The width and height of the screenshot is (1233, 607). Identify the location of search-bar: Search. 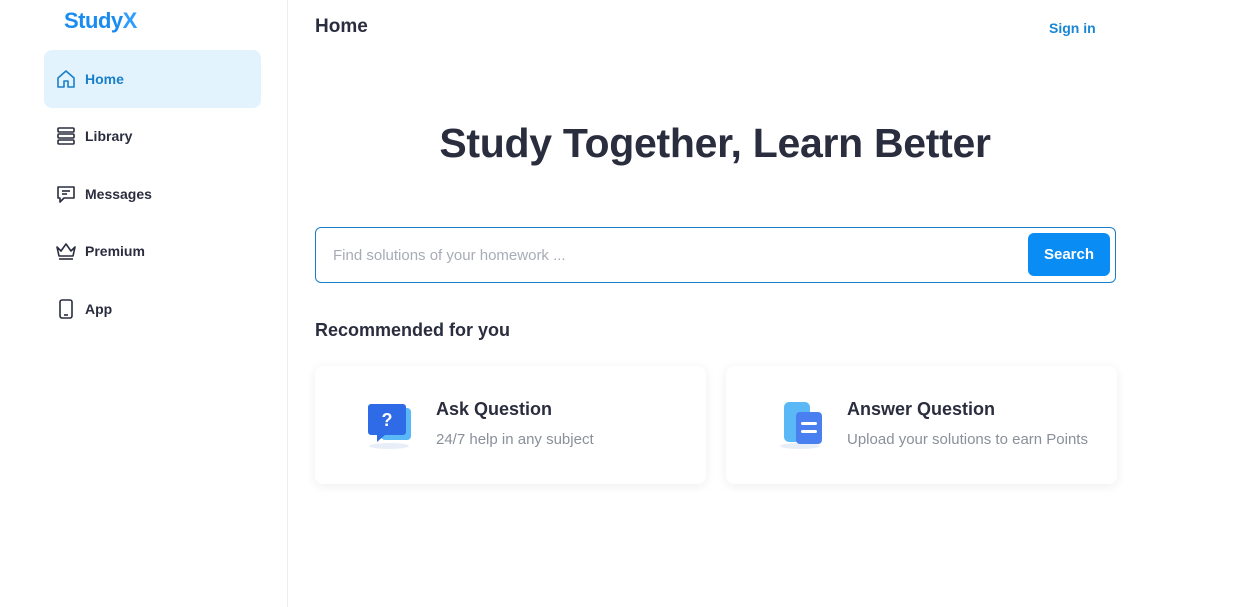
(715, 255).